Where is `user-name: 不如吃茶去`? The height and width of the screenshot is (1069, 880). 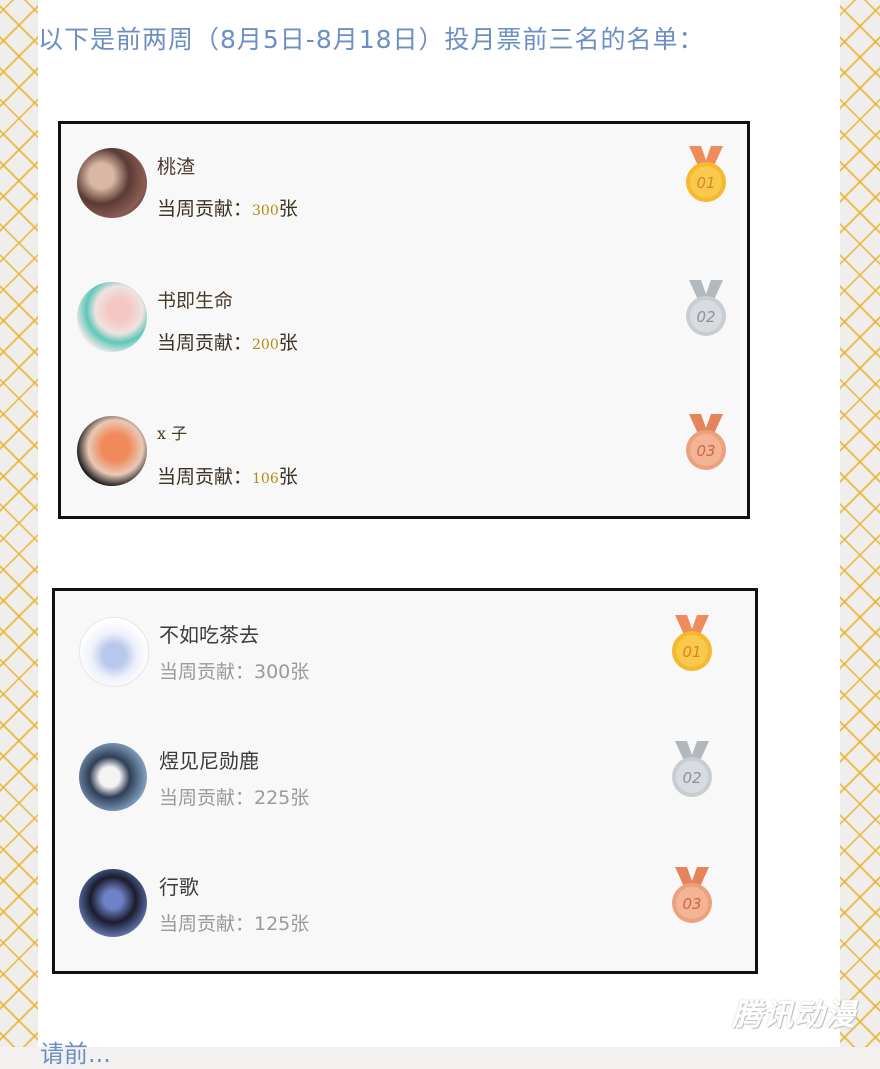 user-name: 不如吃茶去 is located at coordinates (209, 633).